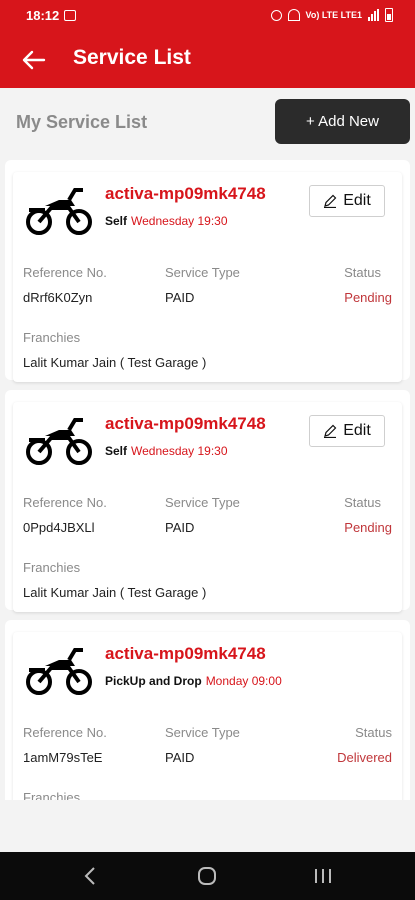 The image size is (415, 900). Describe the element at coordinates (342, 121) in the screenshot. I see `add-new-button: + Add New` at that location.